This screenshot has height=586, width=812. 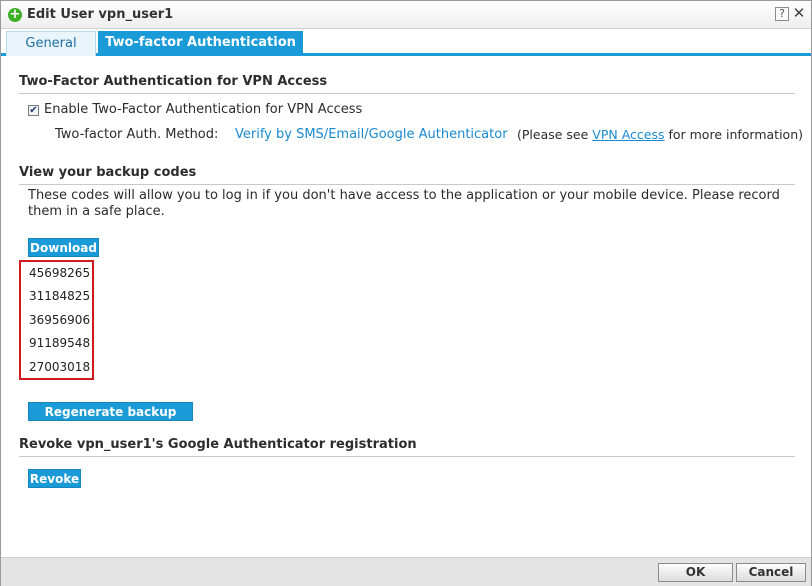 I want to click on note-suffix: for more information), so click(x=734, y=134).